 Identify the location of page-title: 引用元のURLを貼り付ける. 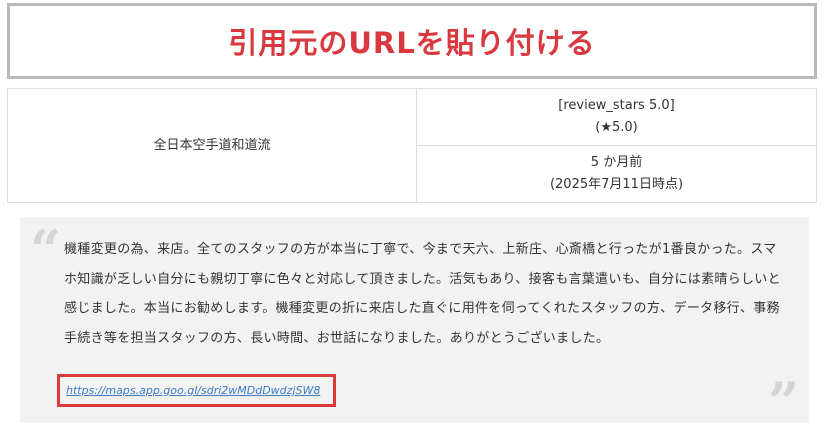
(412, 43).